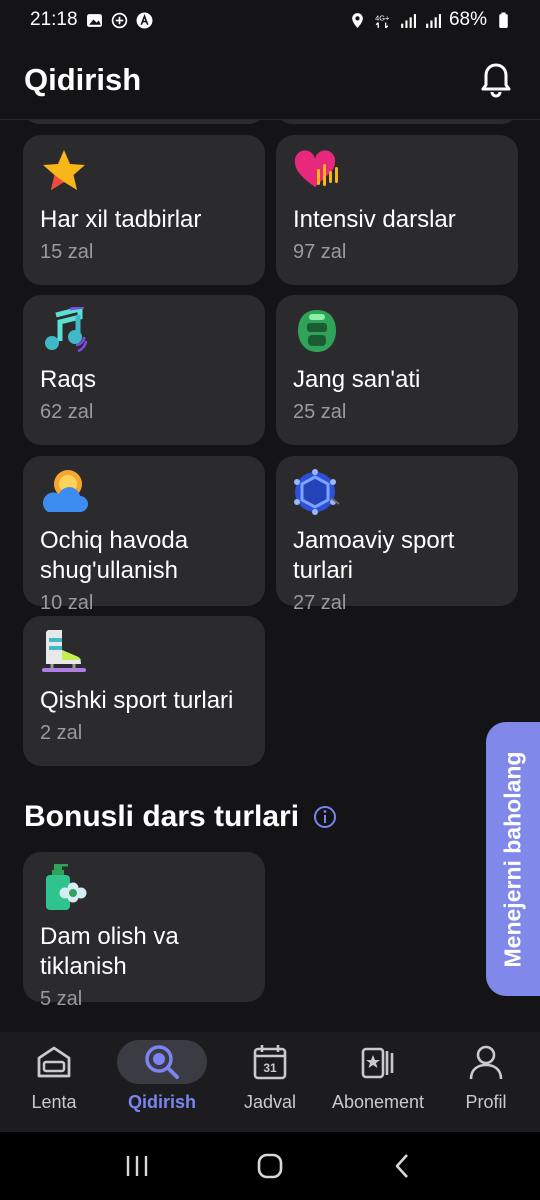 This screenshot has width=540, height=1200. What do you see at coordinates (161, 1102) in the screenshot?
I see `nav-label: Qidirish` at bounding box center [161, 1102].